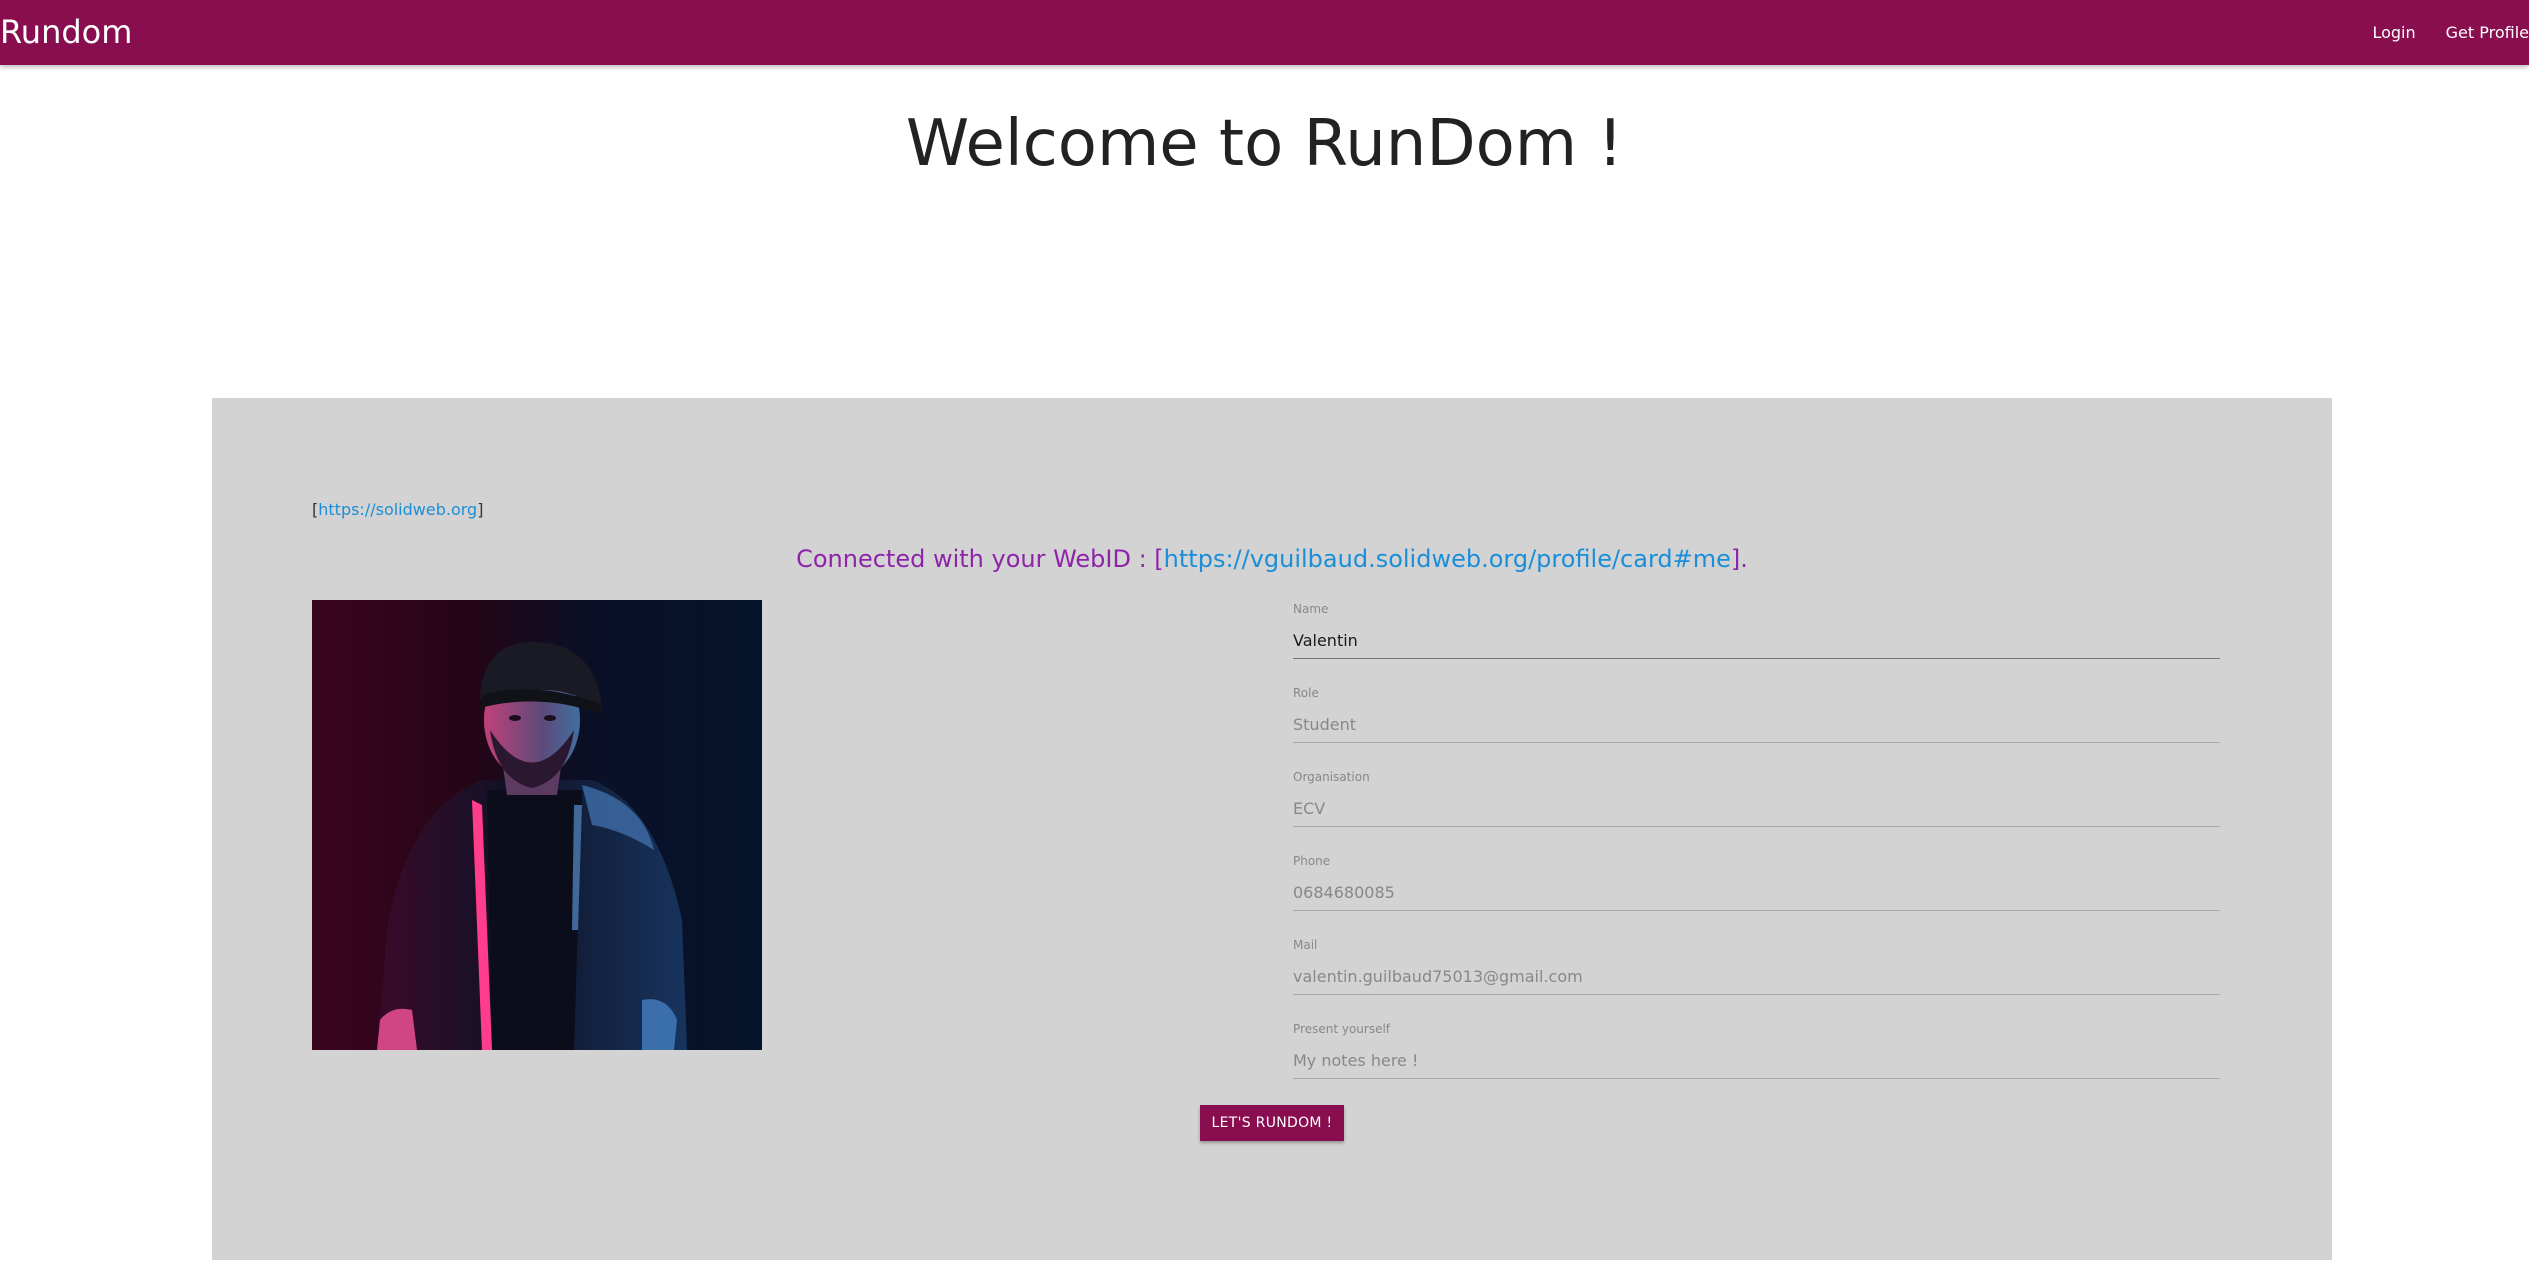 This screenshot has height=1275, width=2529. Describe the element at coordinates (1342, 1029) in the screenshot. I see `present-yourself-label: Present yourself` at that location.